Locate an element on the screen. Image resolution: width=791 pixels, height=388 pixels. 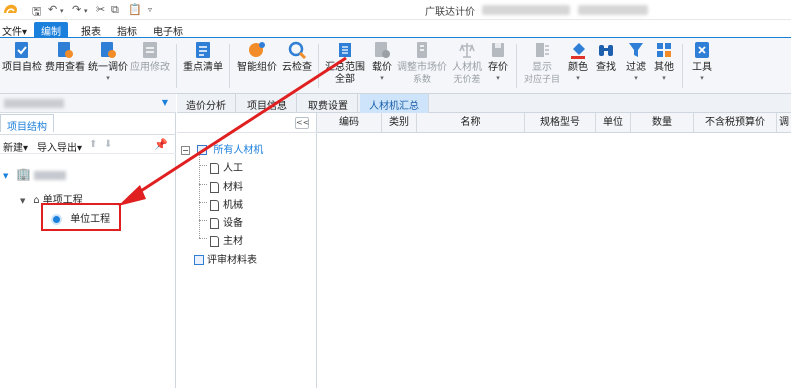
tree-all-materials: − 所有人材机 is located at coordinates (222, 148).